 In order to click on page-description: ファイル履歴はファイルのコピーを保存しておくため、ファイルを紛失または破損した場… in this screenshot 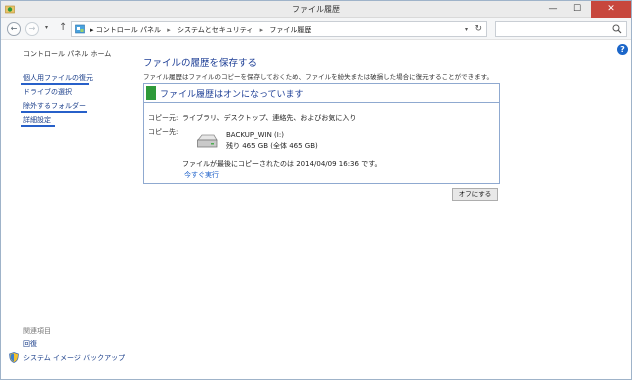, I will do `click(318, 77)`.